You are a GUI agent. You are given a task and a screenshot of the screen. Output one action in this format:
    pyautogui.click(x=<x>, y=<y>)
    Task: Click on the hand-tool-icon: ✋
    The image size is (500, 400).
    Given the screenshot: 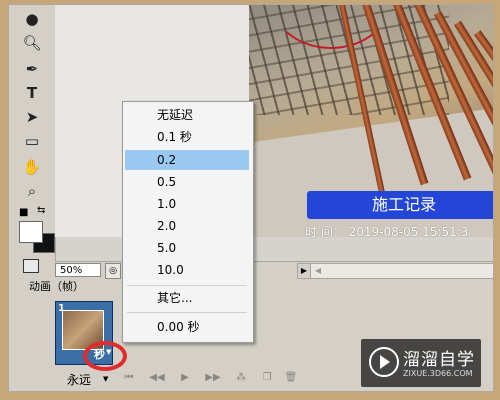 What is the action you would take?
    pyautogui.click(x=32, y=167)
    